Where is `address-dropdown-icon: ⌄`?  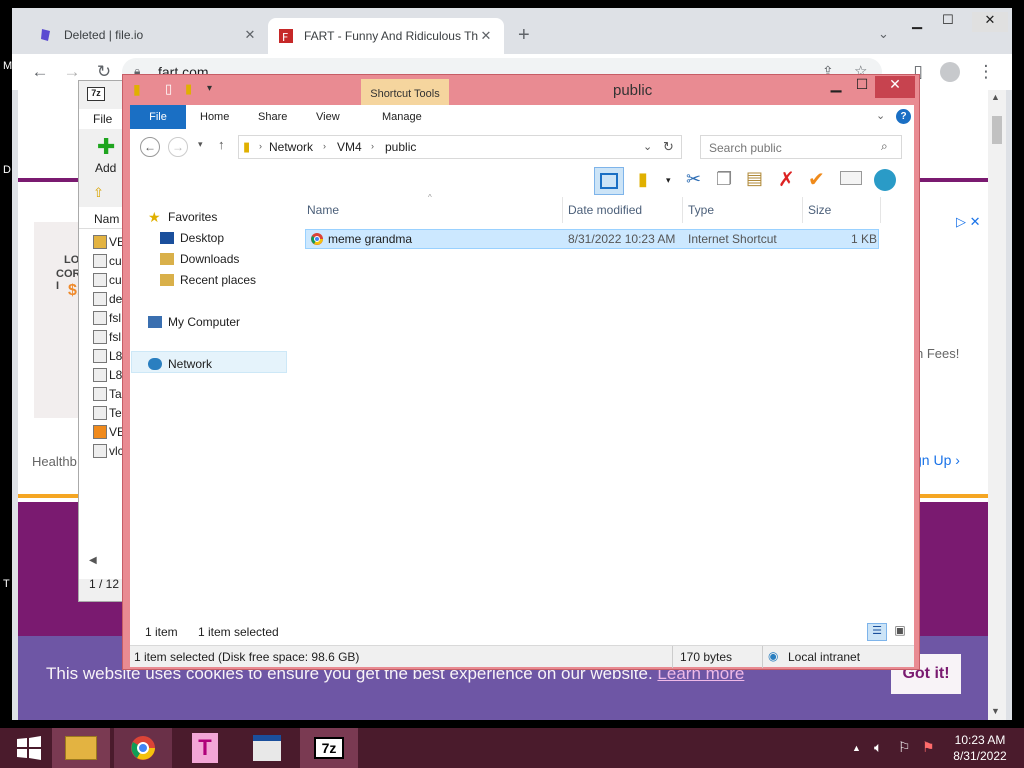
address-dropdown-icon: ⌄ is located at coordinates (647, 146).